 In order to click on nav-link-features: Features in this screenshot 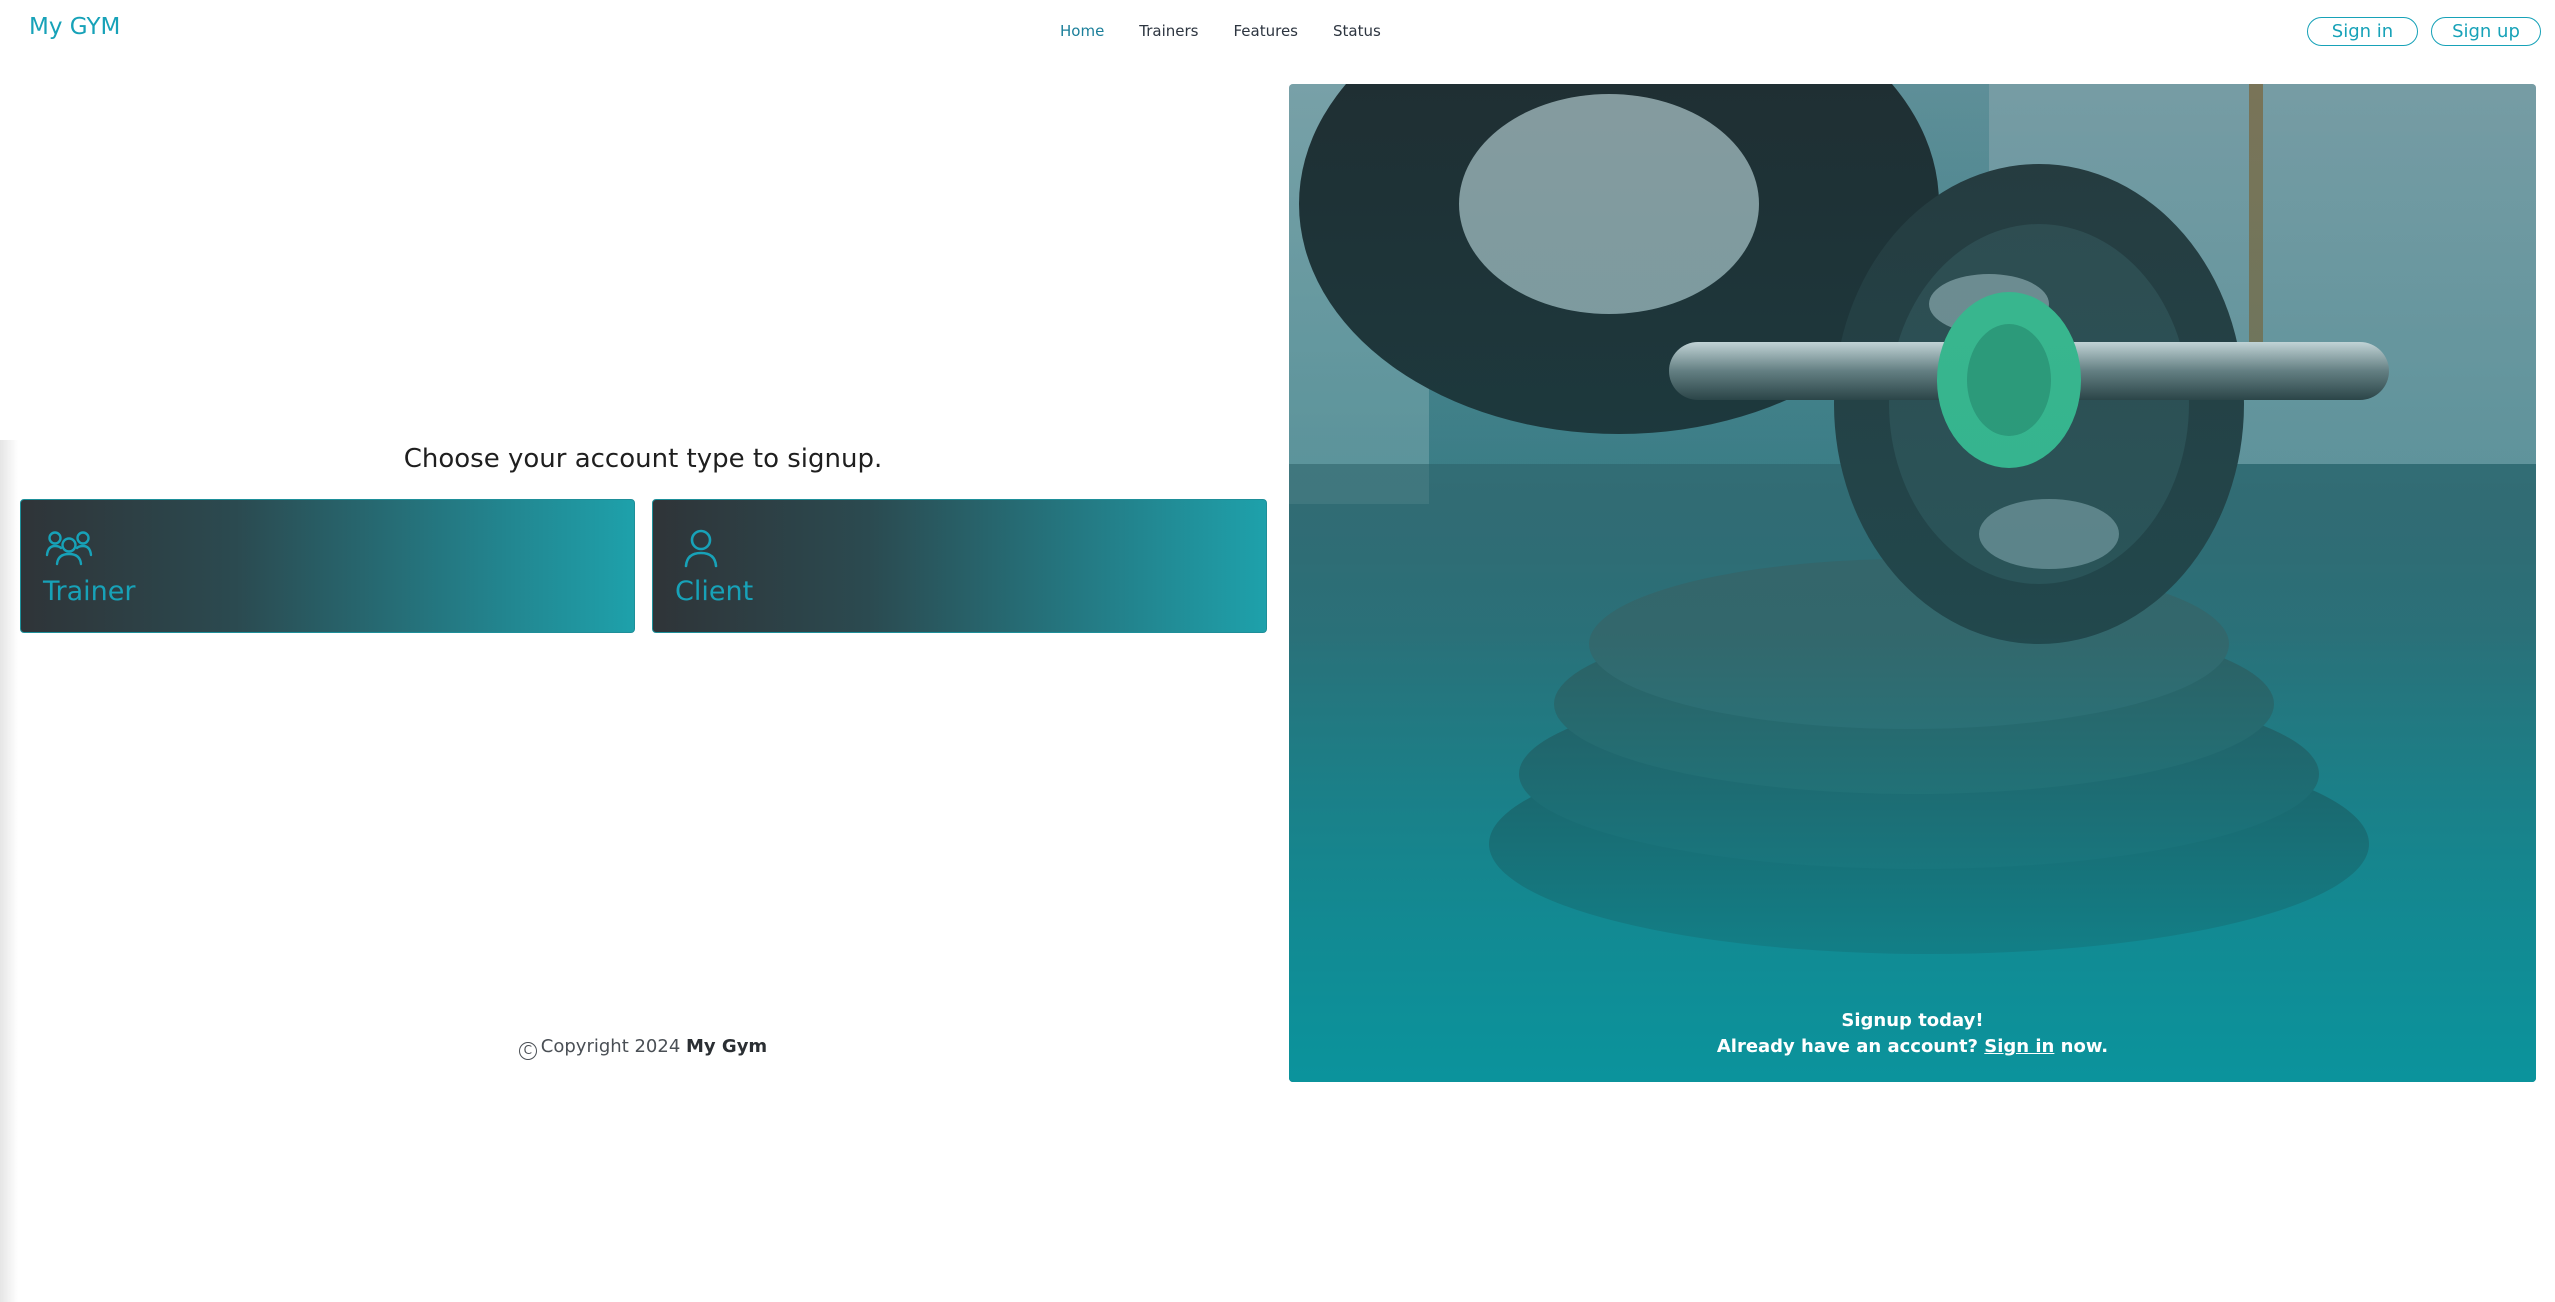, I will do `click(1266, 31)`.